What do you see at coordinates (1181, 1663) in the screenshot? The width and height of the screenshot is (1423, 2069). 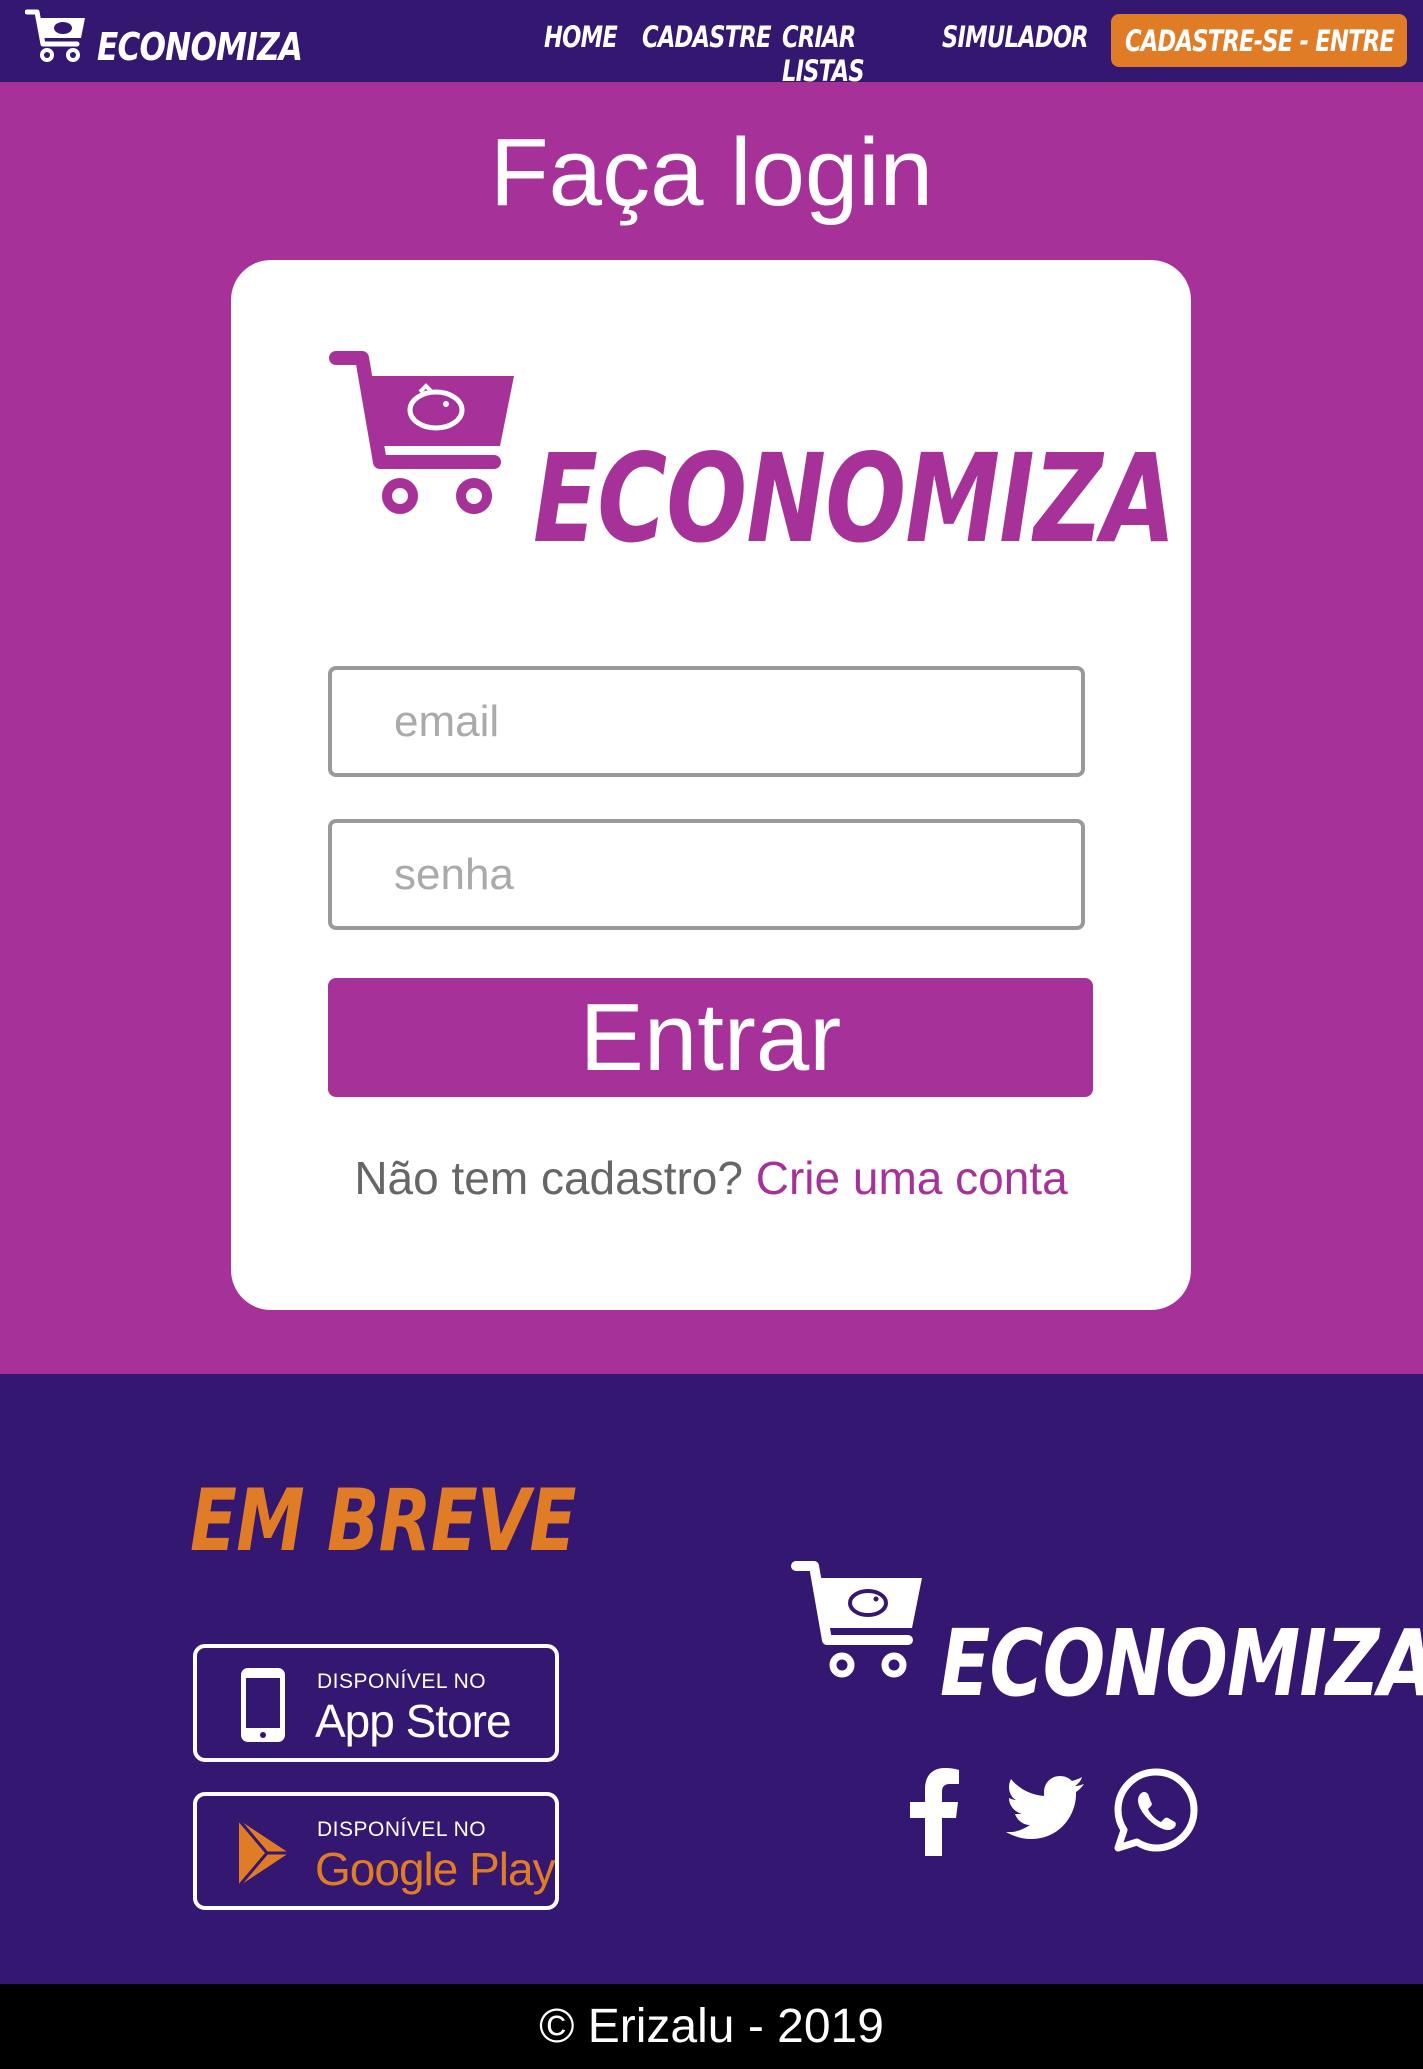 I see `footer-brand-name: ECONOMIZA` at bounding box center [1181, 1663].